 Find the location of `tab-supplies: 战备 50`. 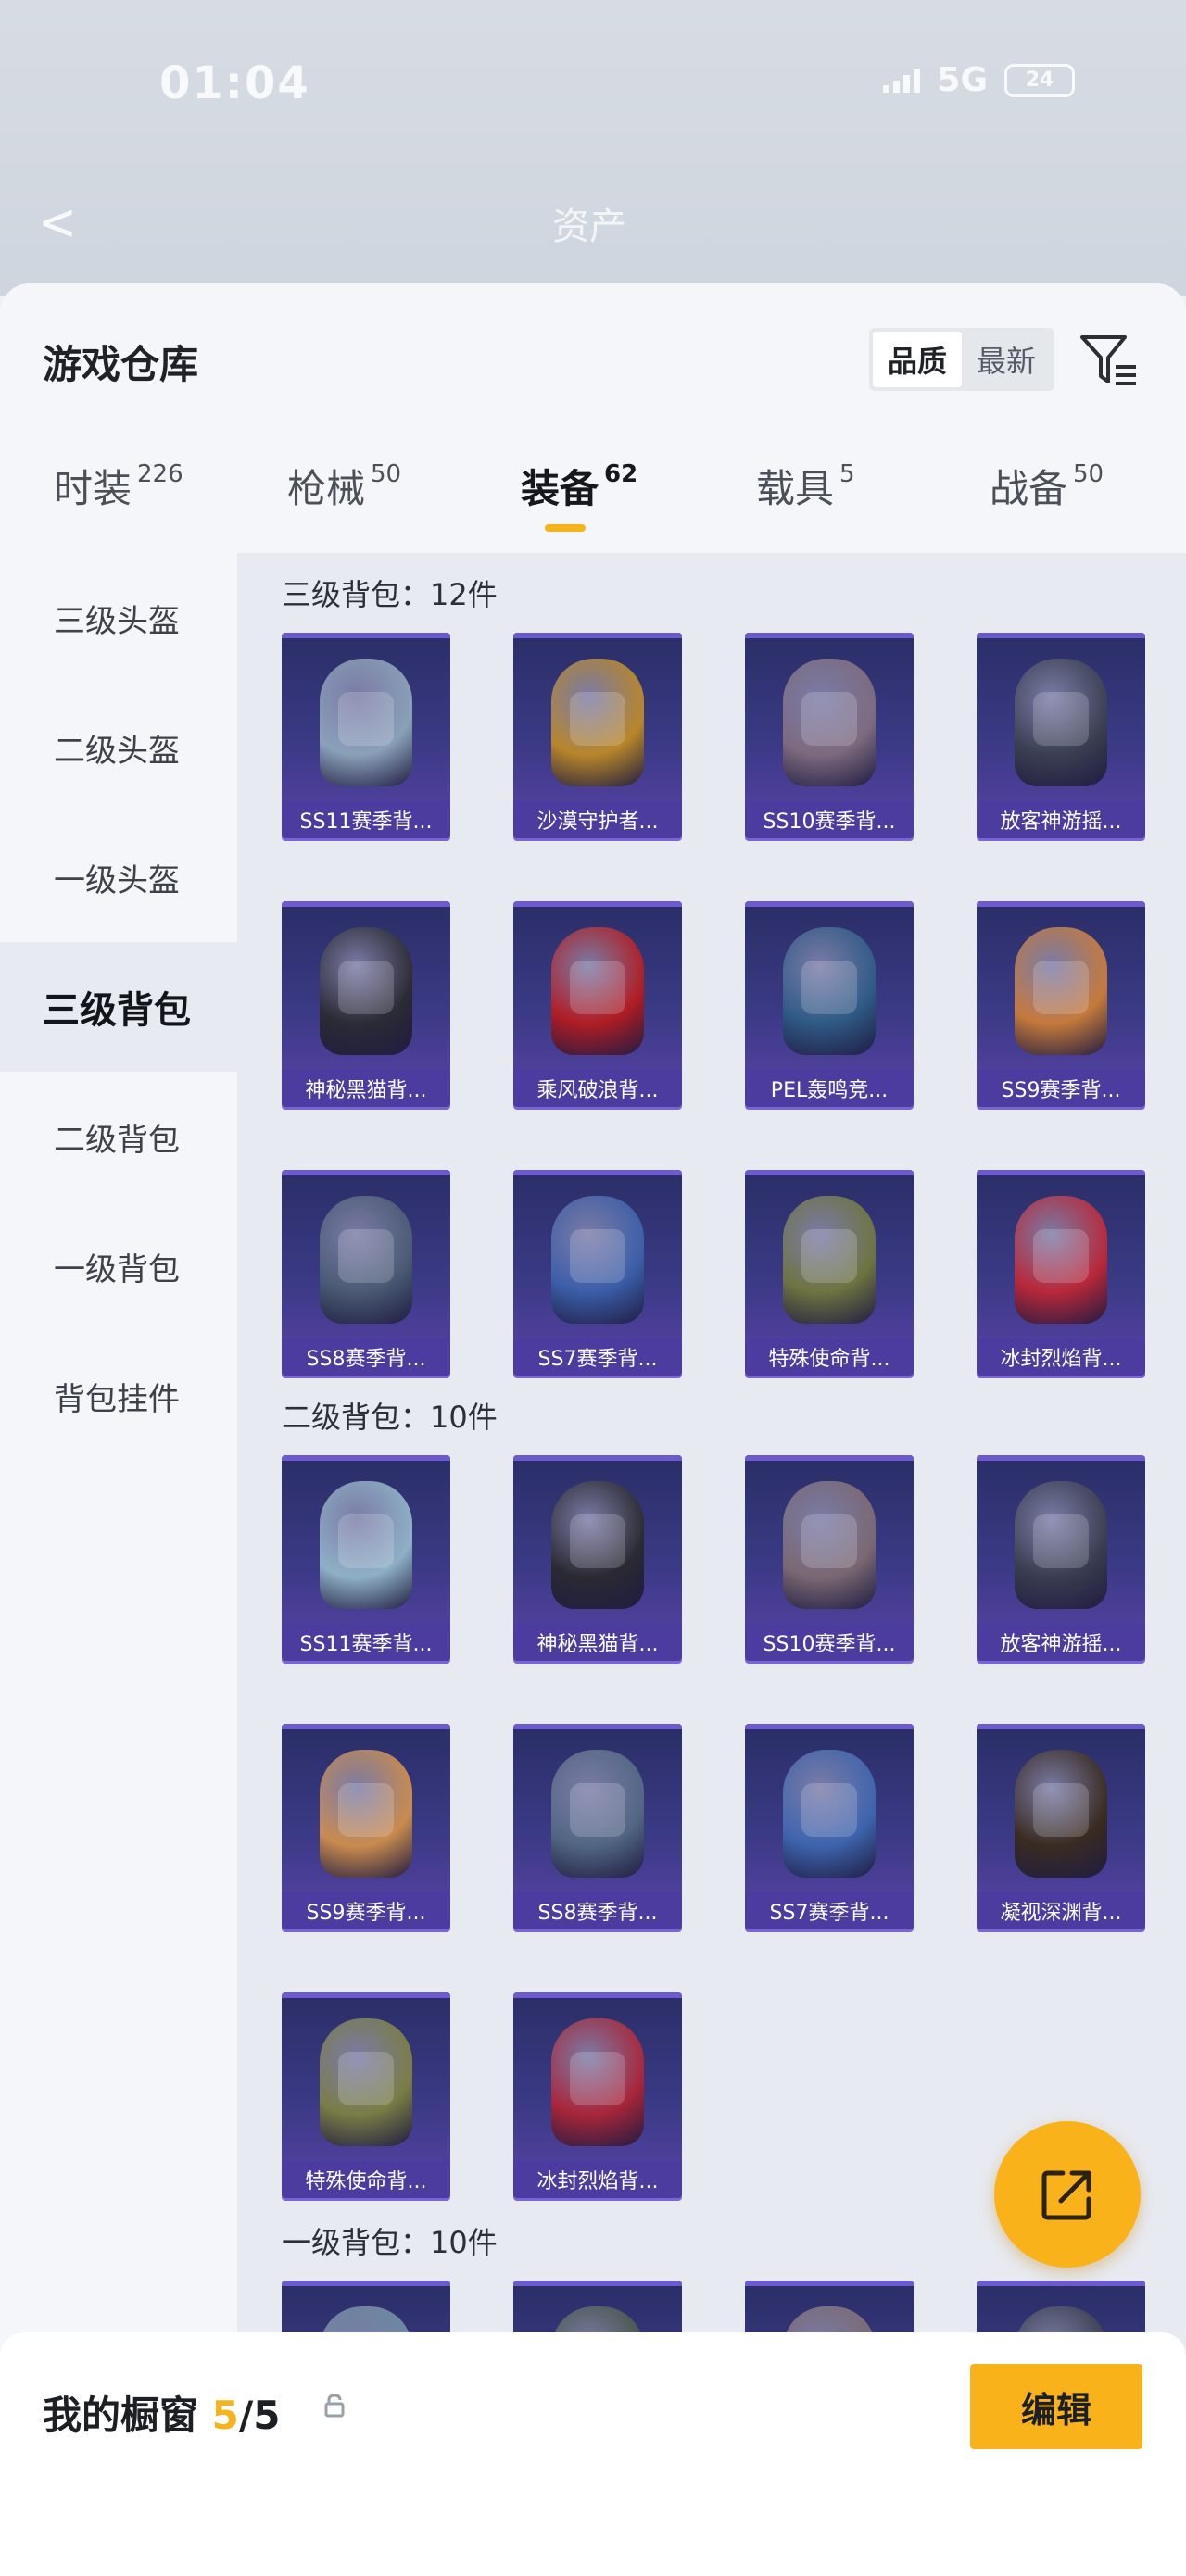

tab-supplies: 战备 50 is located at coordinates (1047, 486).